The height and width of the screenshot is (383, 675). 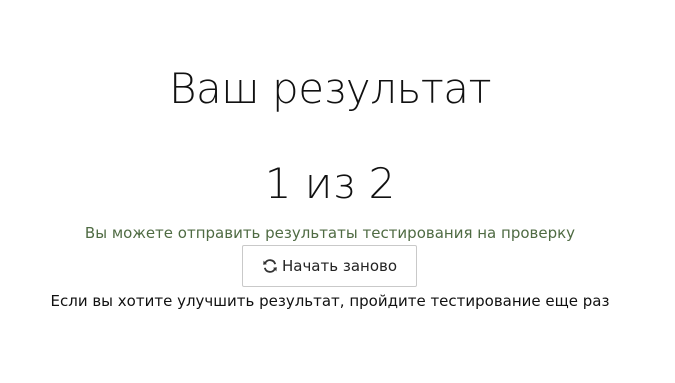 I want to click on restart-button: Начать заново, so click(x=329, y=266).